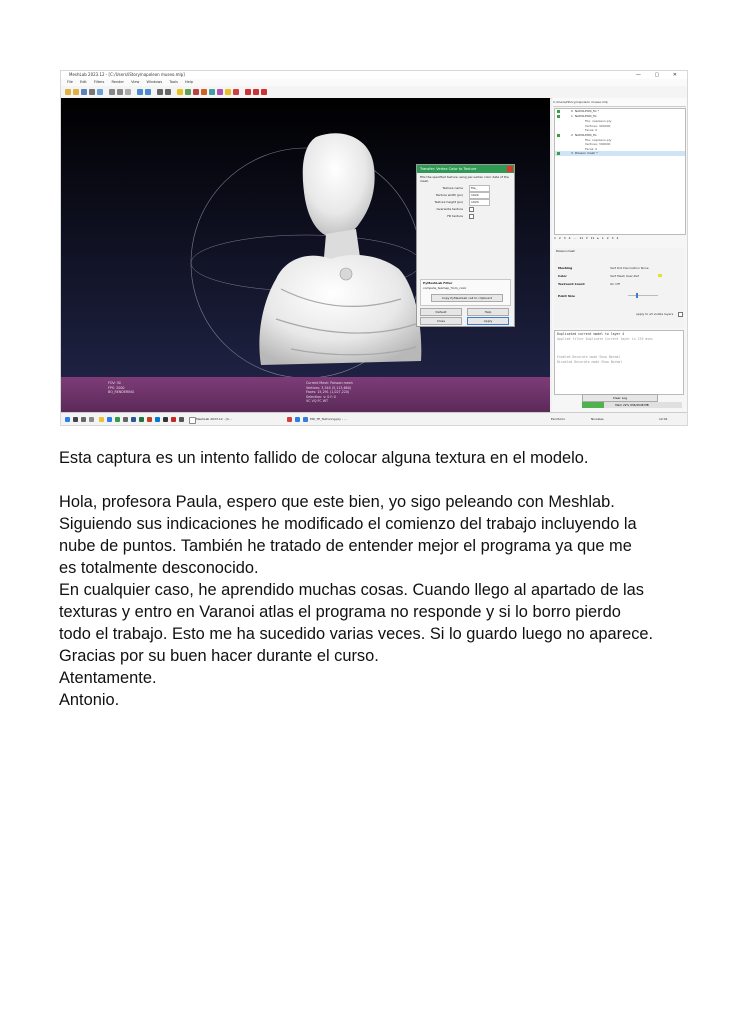 The image size is (743, 1024). I want to click on info-icon, so click(228, 92).